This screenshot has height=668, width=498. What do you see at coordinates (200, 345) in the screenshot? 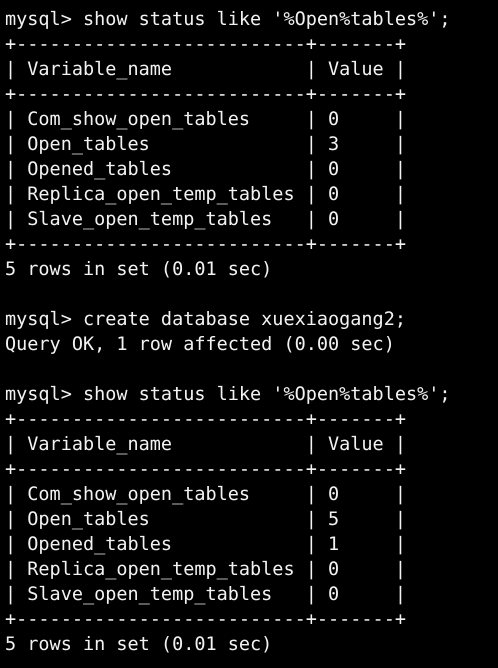
I see `terminal-line: Query OK, 1 row affected (0.00 sec)` at bounding box center [200, 345].